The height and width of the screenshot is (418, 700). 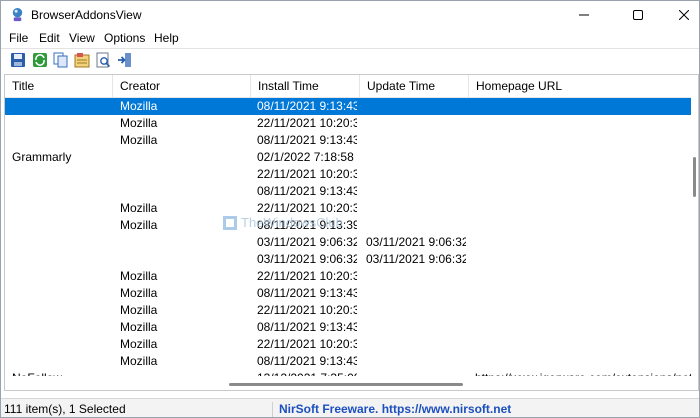 I want to click on menu-help: Help, so click(x=166, y=38).